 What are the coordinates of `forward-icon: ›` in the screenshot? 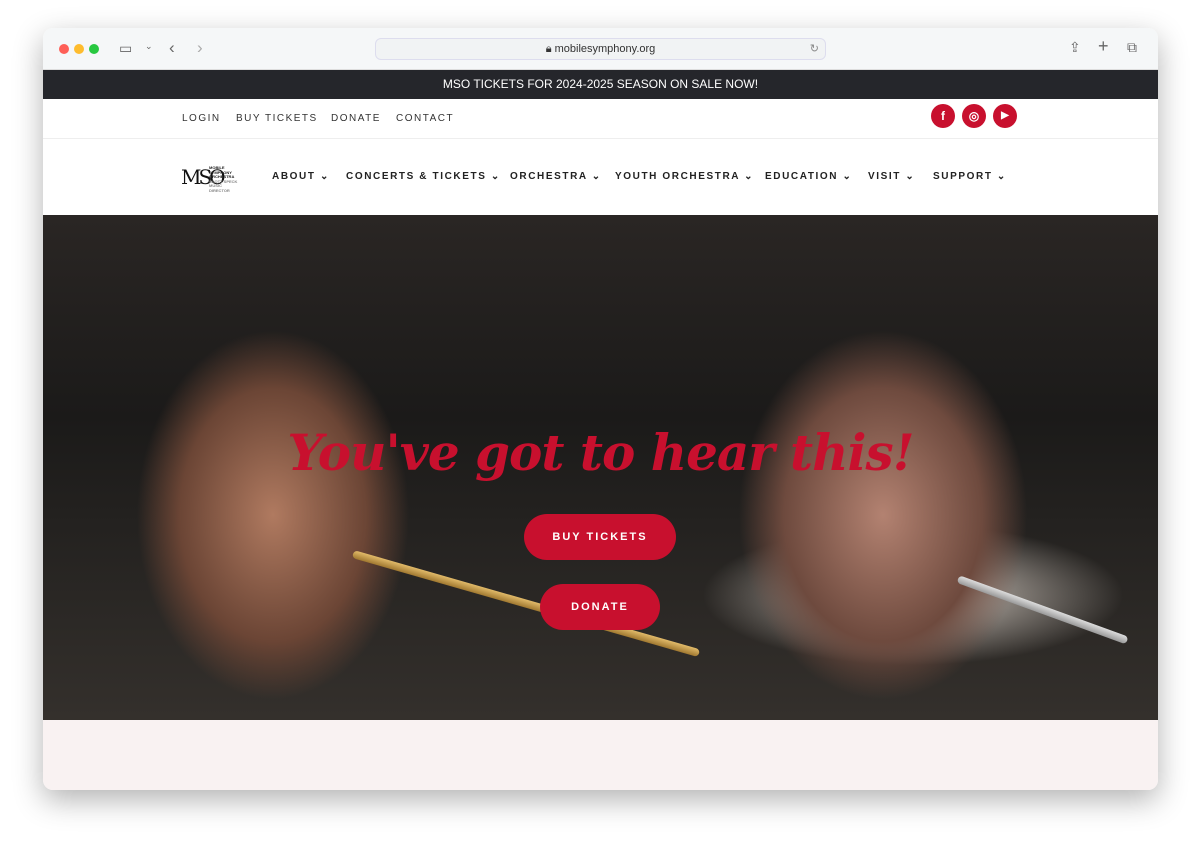 It's located at (200, 48).